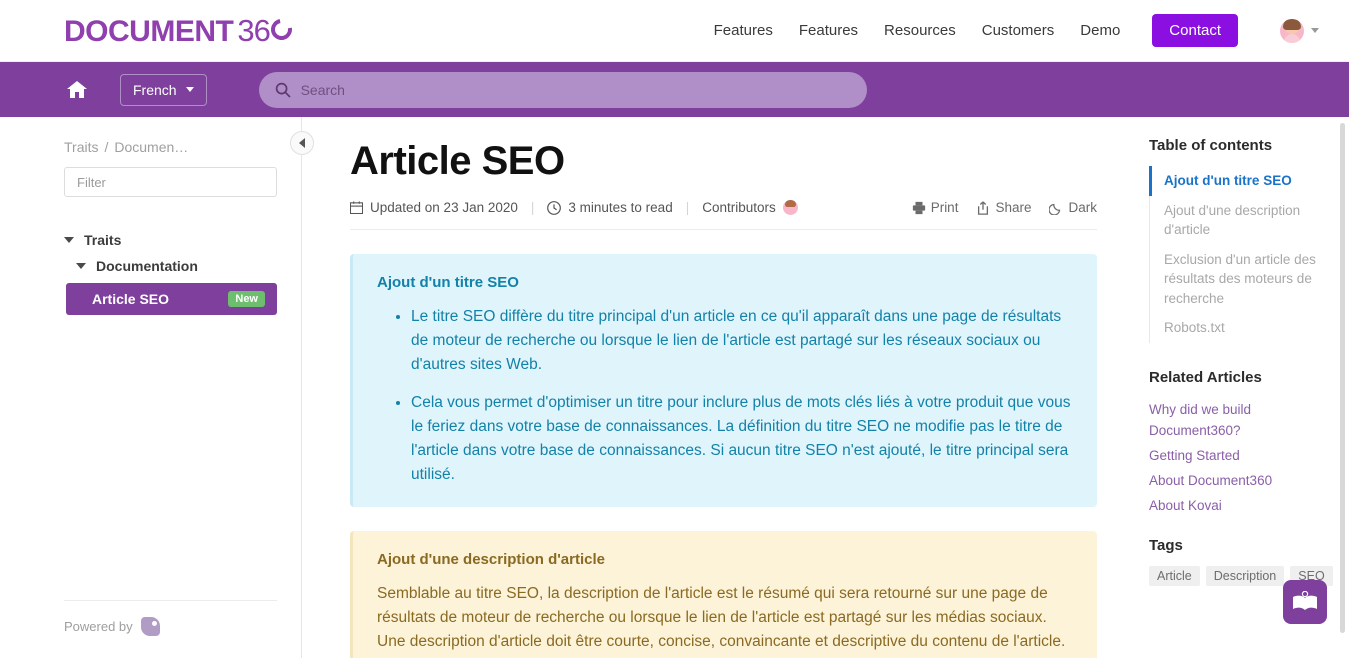  I want to click on sidebar-collapse-button, so click(302, 143).